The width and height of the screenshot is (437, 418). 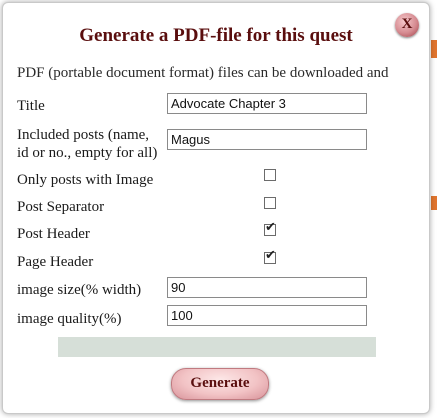 I want to click on close-icon: X, so click(x=407, y=24).